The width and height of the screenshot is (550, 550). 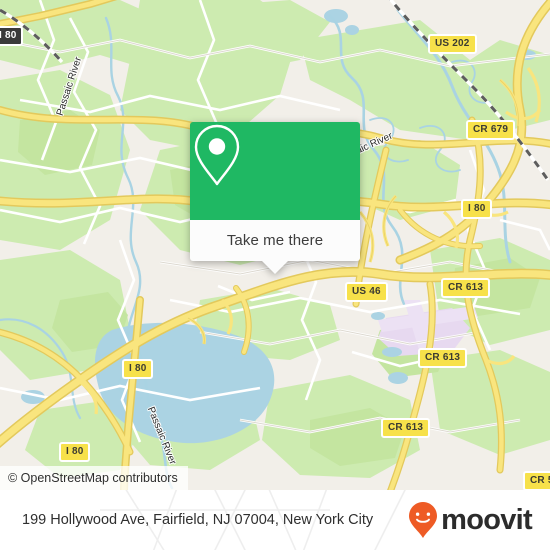 What do you see at coordinates (452, 44) in the screenshot?
I see `road-shield: US 202` at bounding box center [452, 44].